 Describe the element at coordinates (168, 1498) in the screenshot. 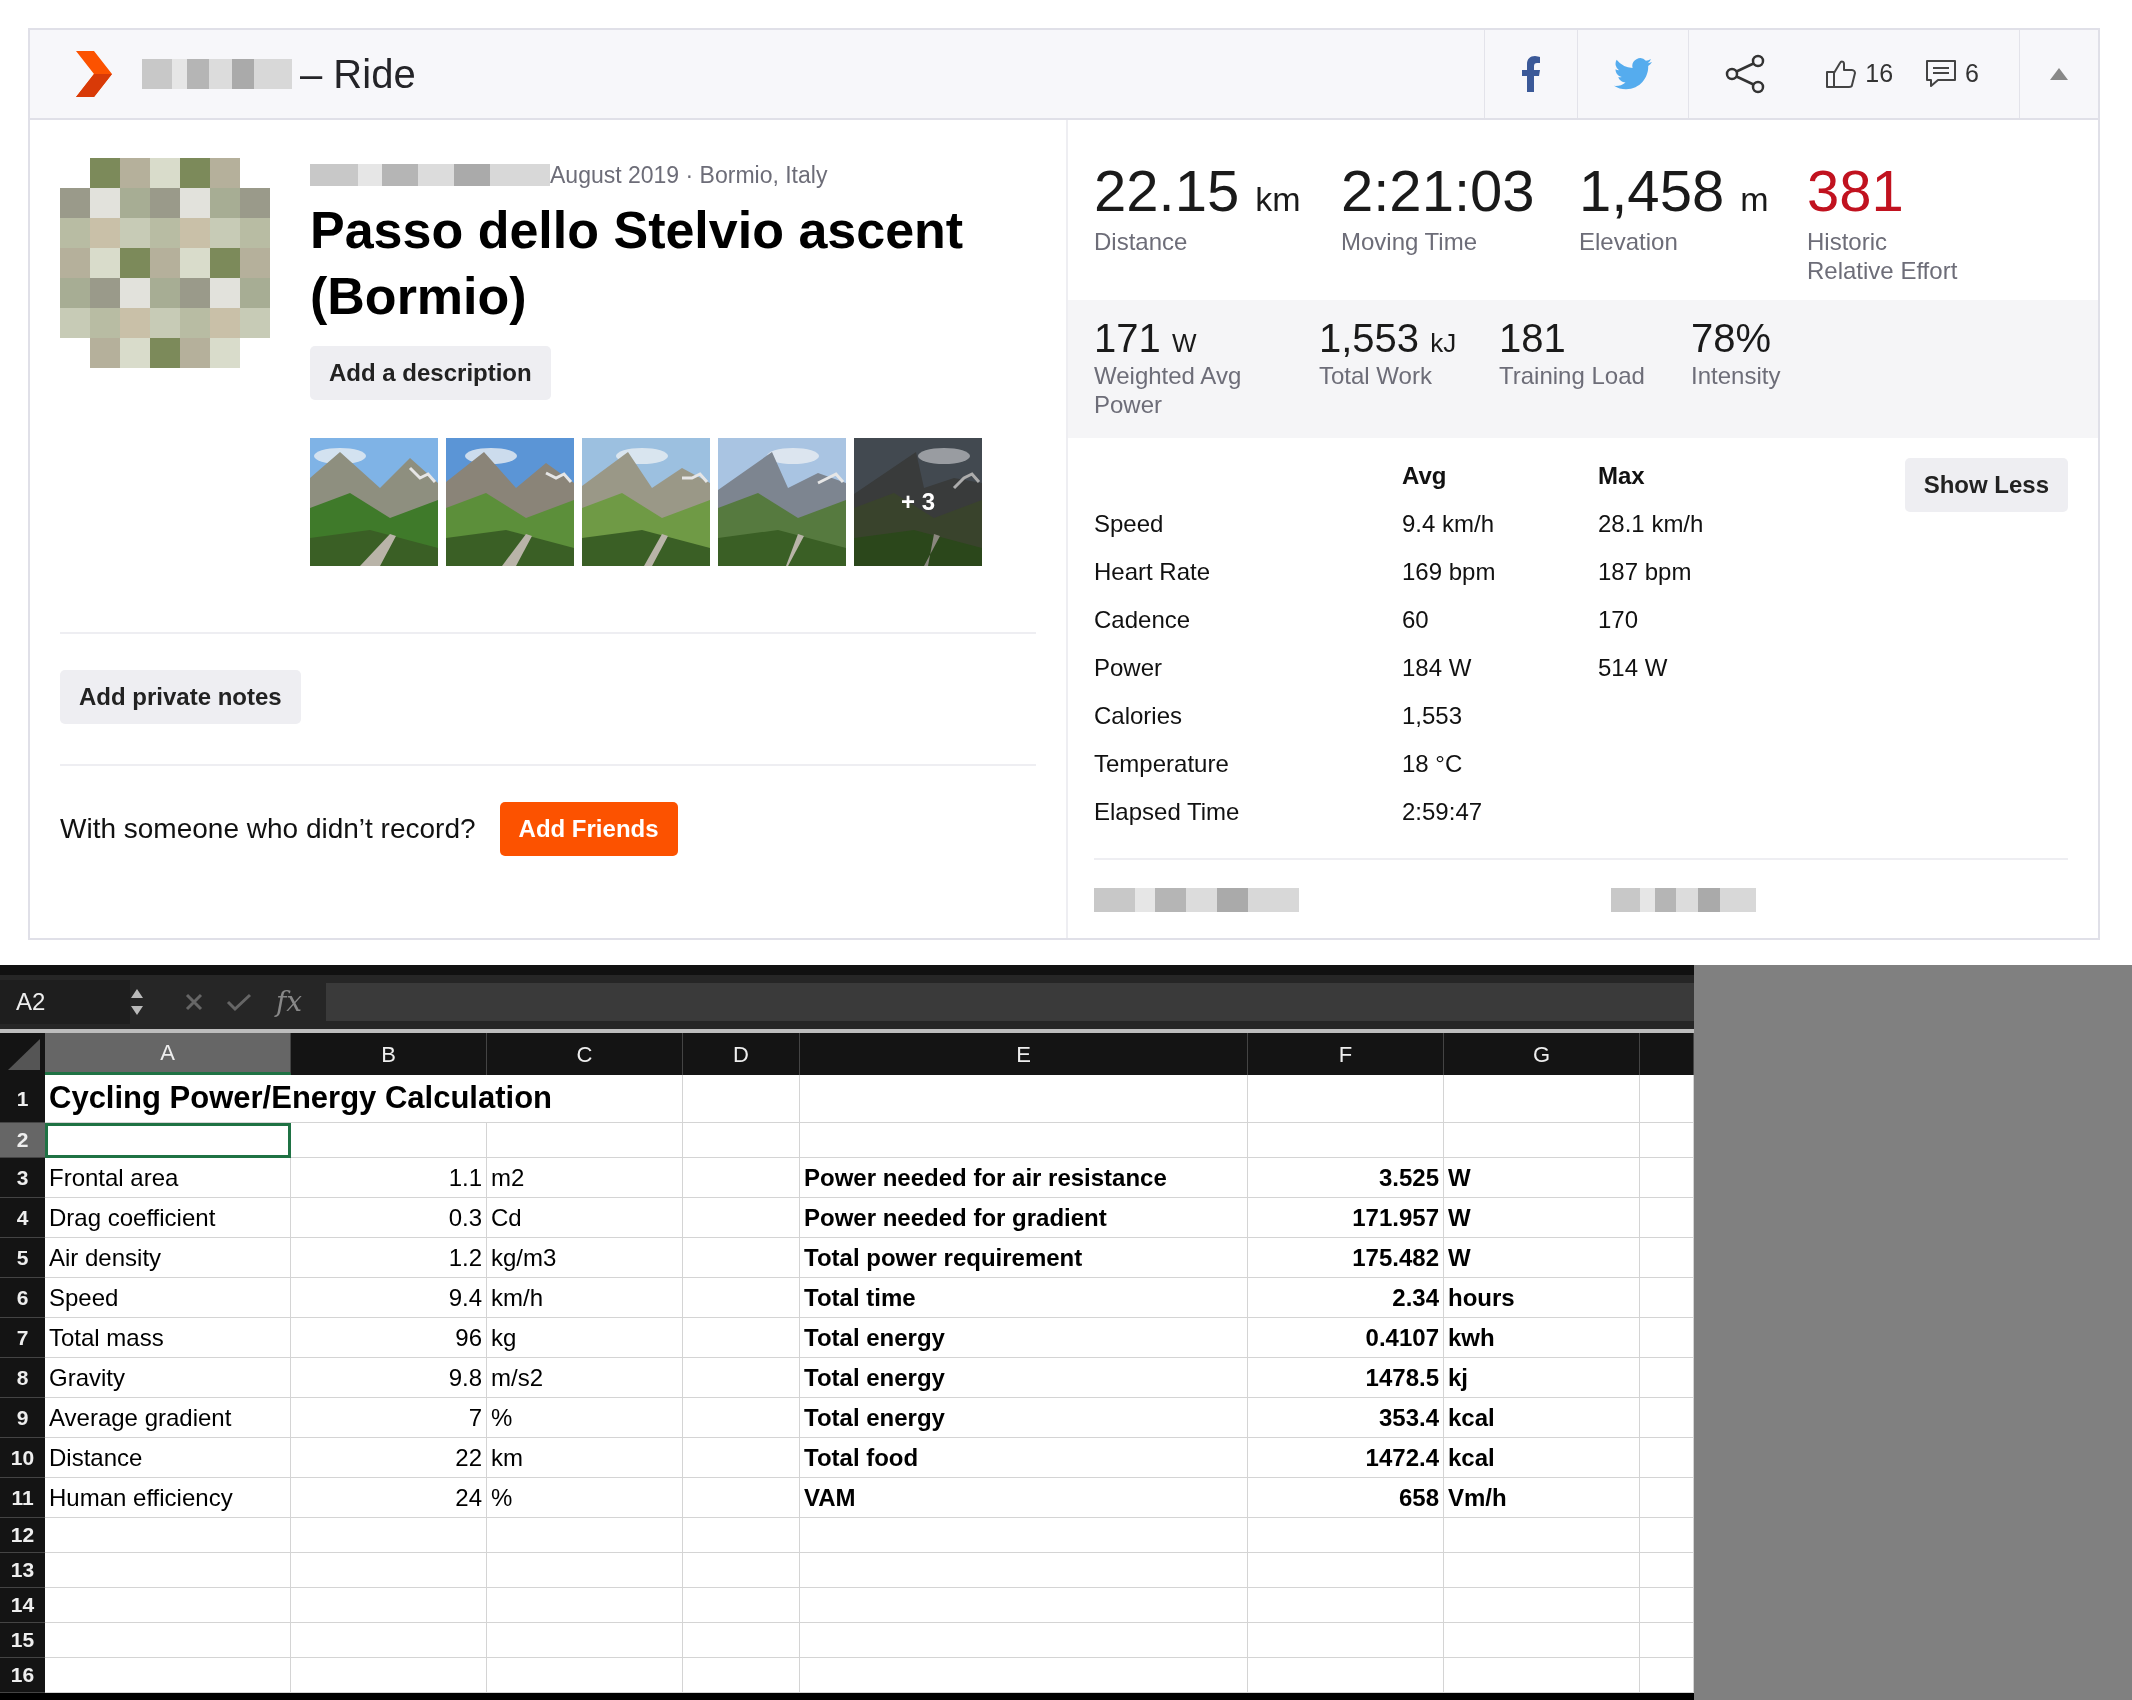

I see `table-cell: Human efficiency` at that location.